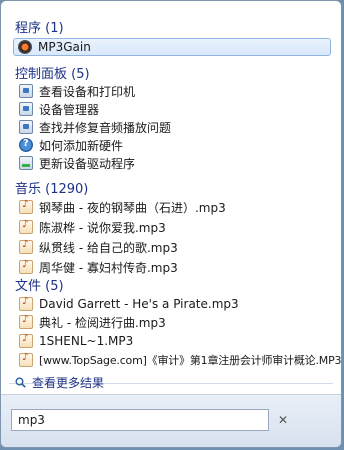 This screenshot has height=450, width=344. What do you see at coordinates (87, 163) in the screenshot?
I see `result-item-label: 更新设备驱动程序` at bounding box center [87, 163].